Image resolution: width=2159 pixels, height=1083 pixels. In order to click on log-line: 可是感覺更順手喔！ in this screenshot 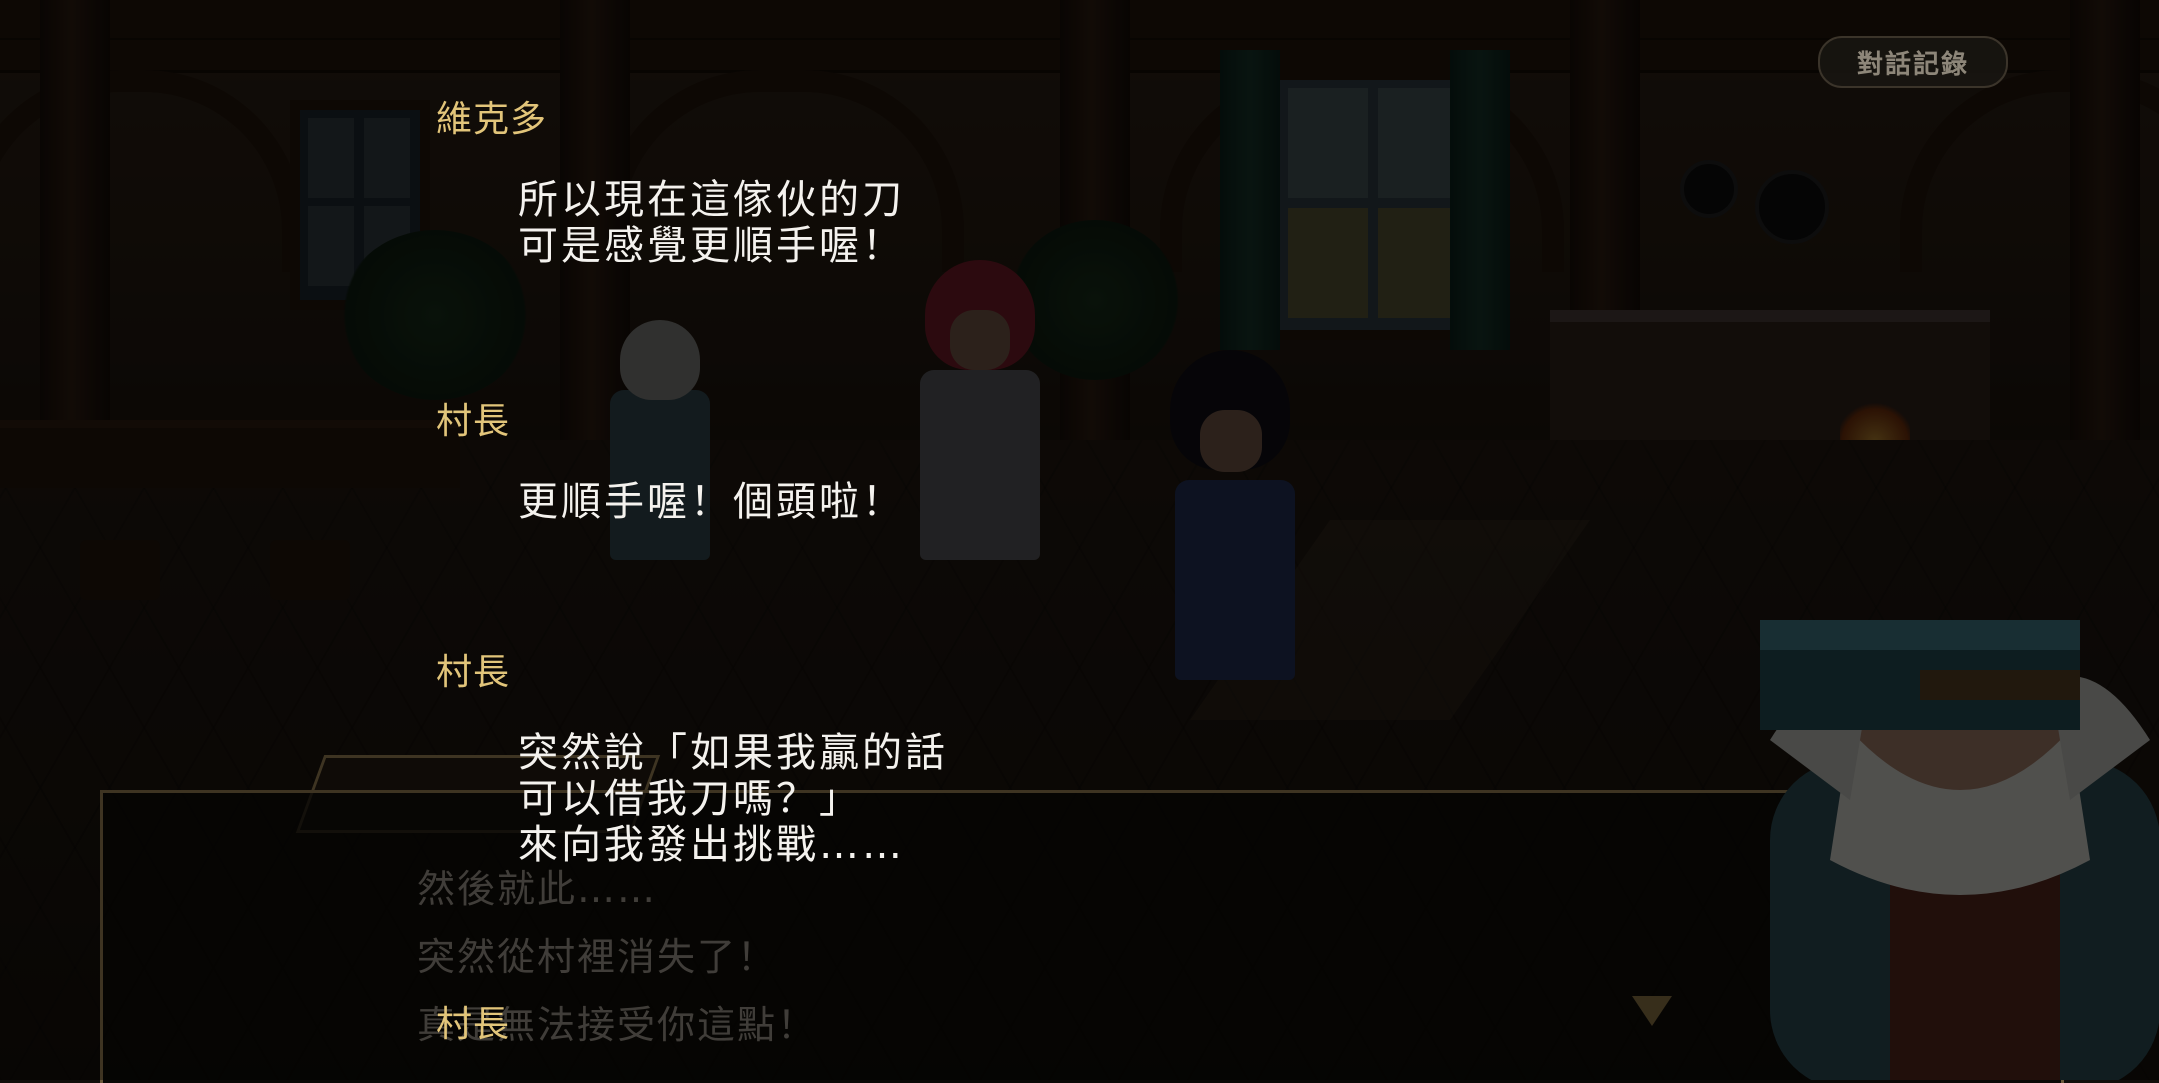, I will do `click(711, 246)`.